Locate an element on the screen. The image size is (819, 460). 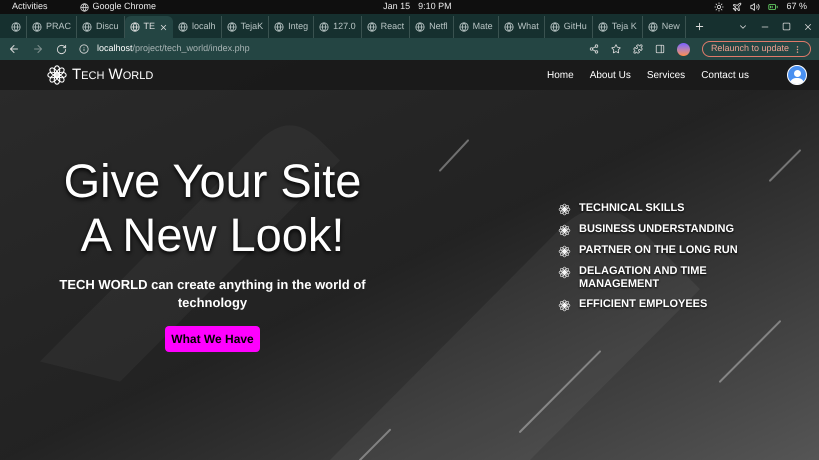
close-window-icon is located at coordinates (808, 27).